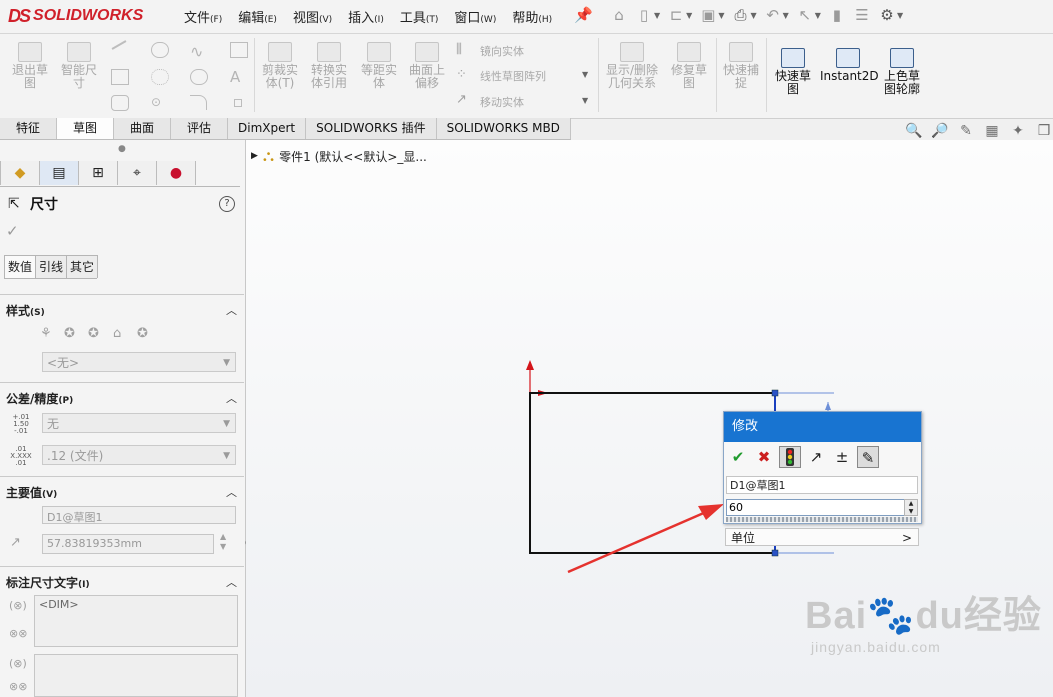 This screenshot has width=1053, height=697. Describe the element at coordinates (708, 15) in the screenshot. I see `save-icon: ▣` at that location.